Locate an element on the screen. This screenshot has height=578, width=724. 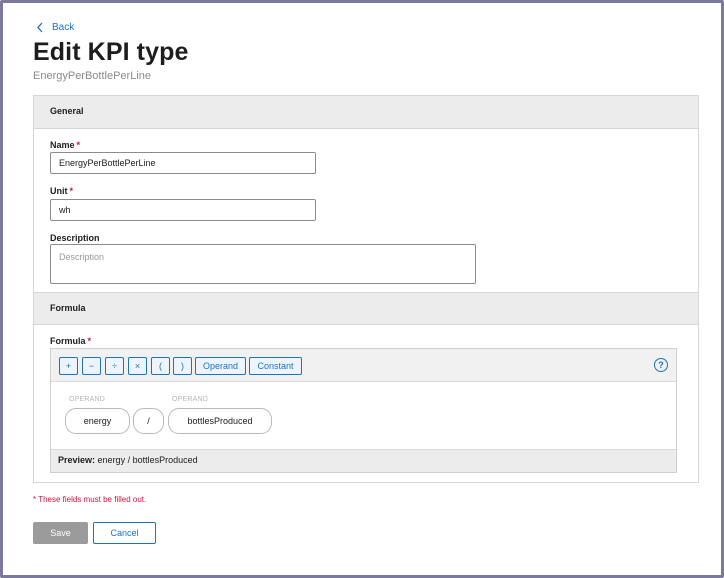
section-header-formula: Formula is located at coordinates (366, 308).